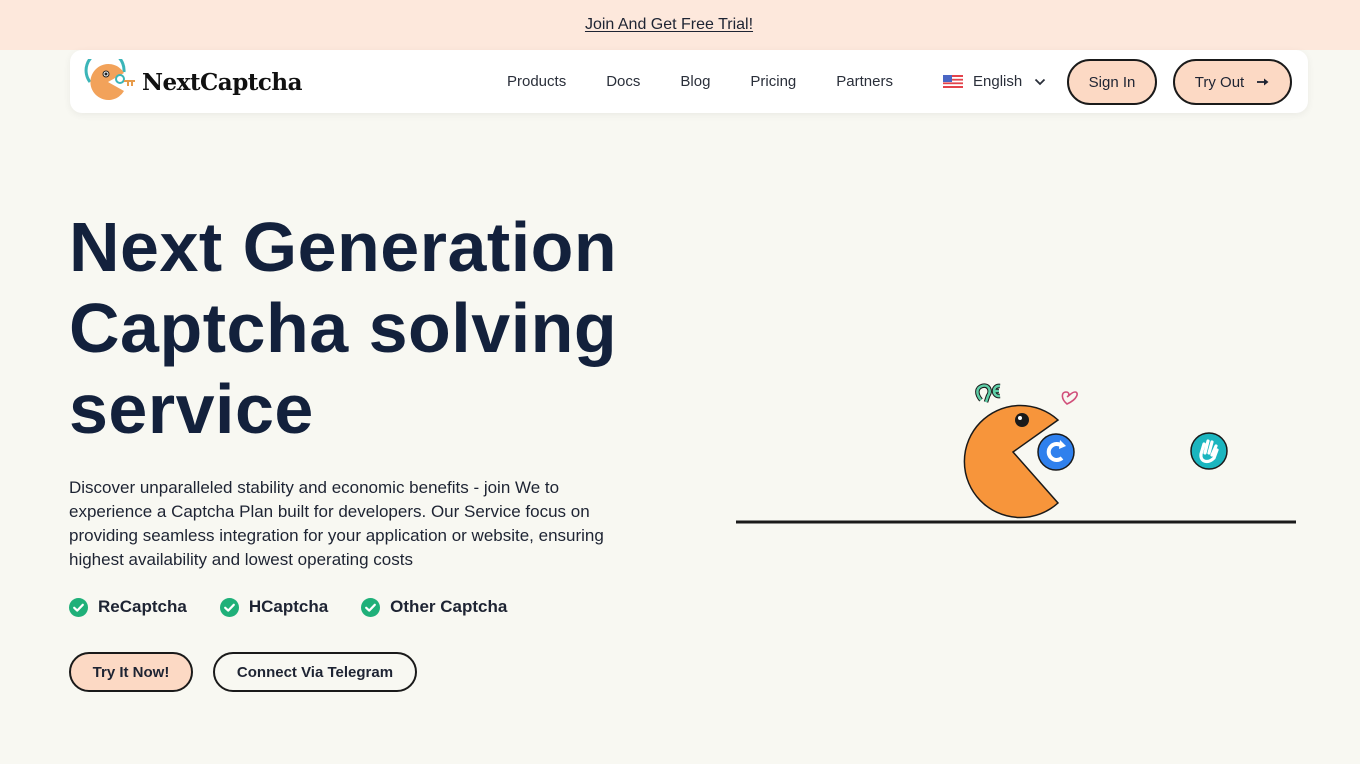 The image size is (1360, 764). I want to click on feature-item: HCaptcha, so click(274, 607).